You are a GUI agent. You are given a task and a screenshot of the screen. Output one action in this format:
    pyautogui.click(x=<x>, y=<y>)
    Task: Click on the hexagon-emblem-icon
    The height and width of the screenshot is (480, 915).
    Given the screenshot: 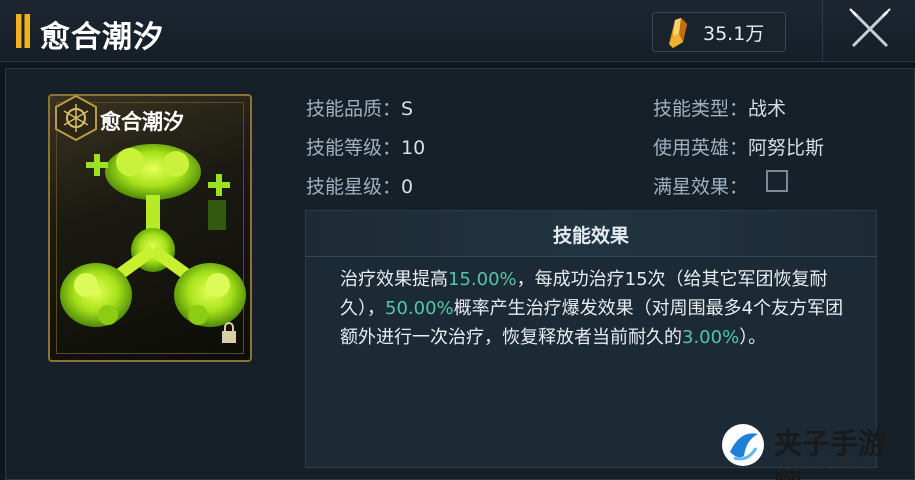 What is the action you would take?
    pyautogui.click(x=76, y=118)
    